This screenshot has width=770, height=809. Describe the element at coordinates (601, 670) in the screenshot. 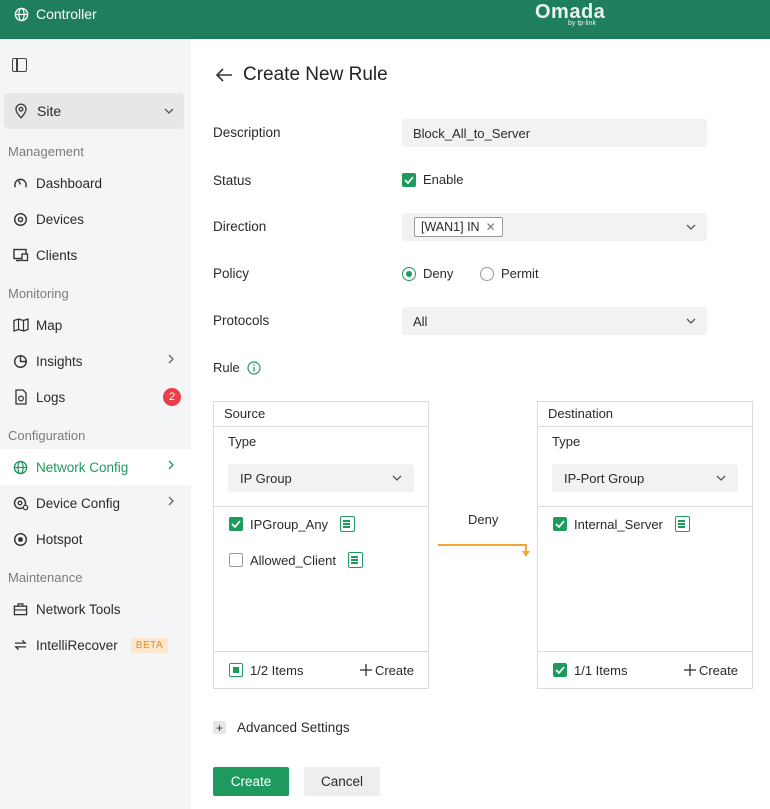

I see `destination-count: 1/1 Items` at that location.